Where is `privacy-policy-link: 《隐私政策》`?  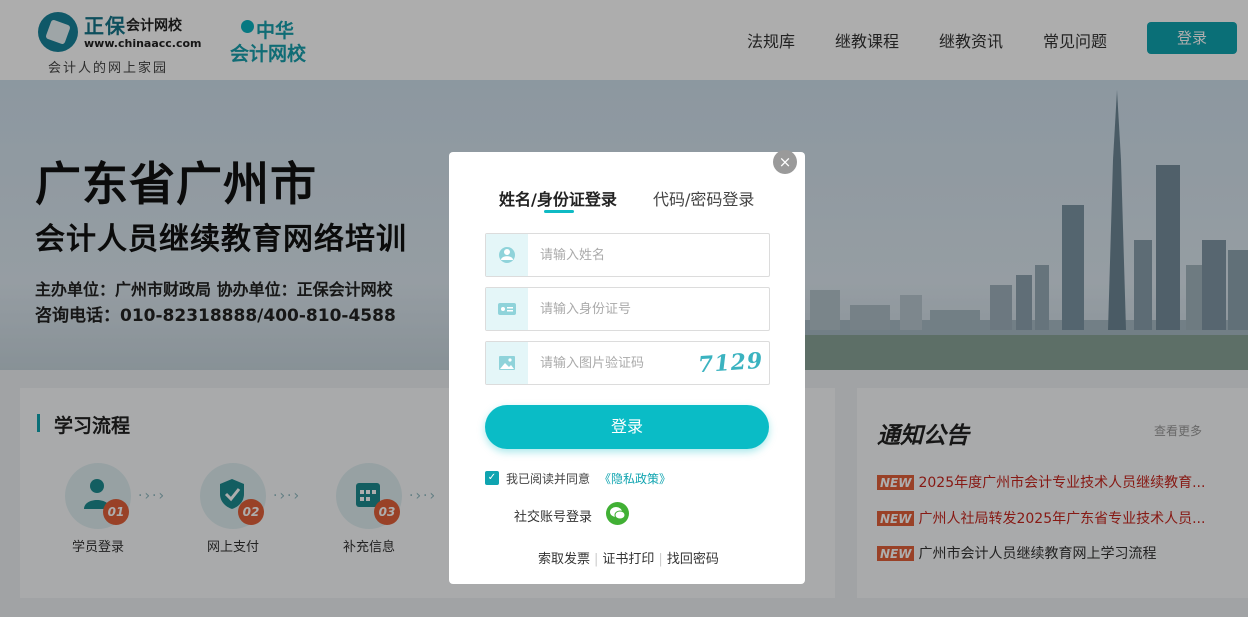 privacy-policy-link: 《隐私政策》 is located at coordinates (635, 478).